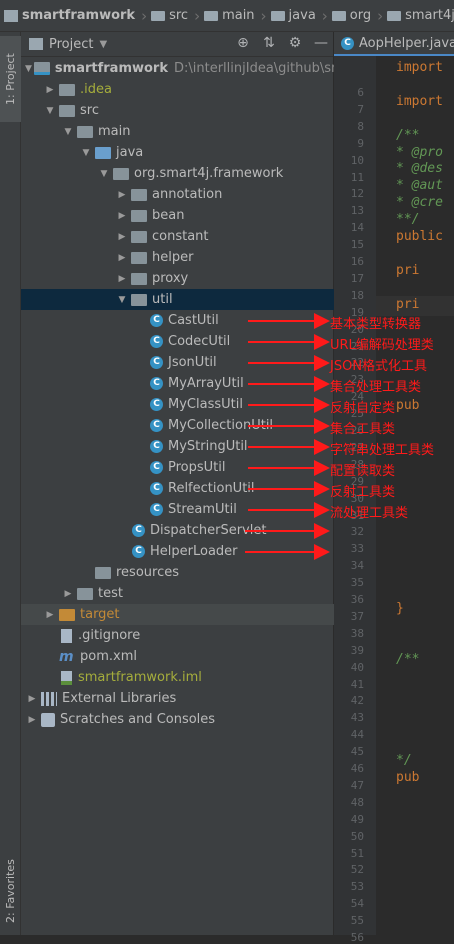 The image size is (454, 944). Describe the element at coordinates (357, 245) in the screenshot. I see `line-number: 15` at that location.